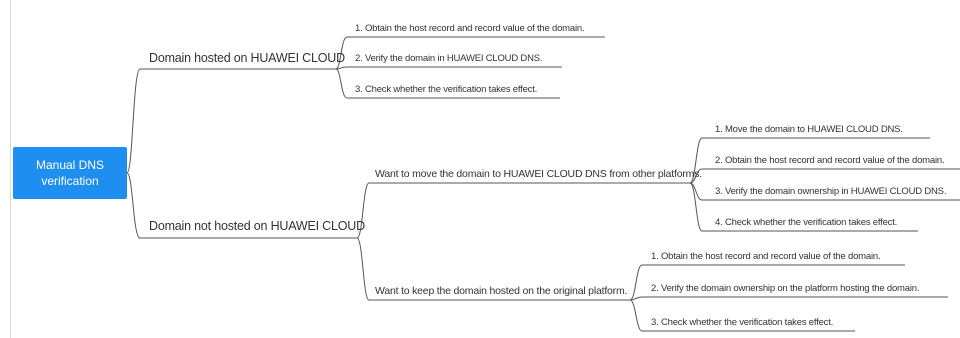 The width and height of the screenshot is (960, 338). Describe the element at coordinates (70, 173) in the screenshot. I see `root-node: Manual DNS verification` at that location.